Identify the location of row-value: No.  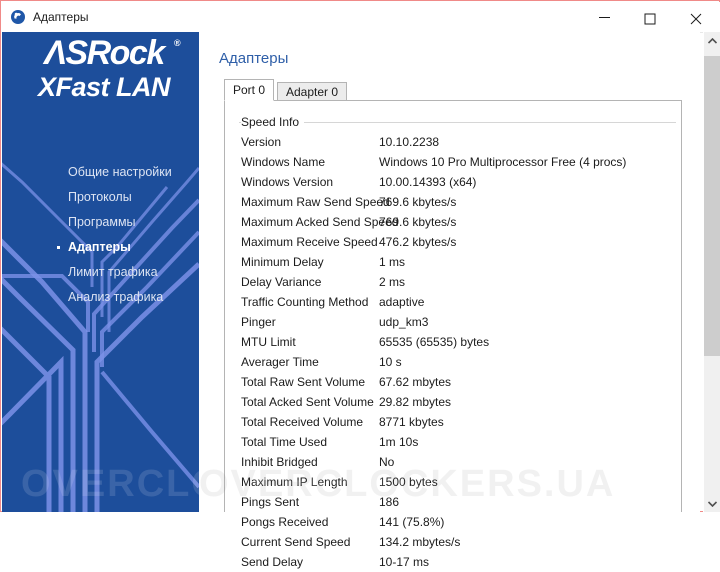
(387, 462).